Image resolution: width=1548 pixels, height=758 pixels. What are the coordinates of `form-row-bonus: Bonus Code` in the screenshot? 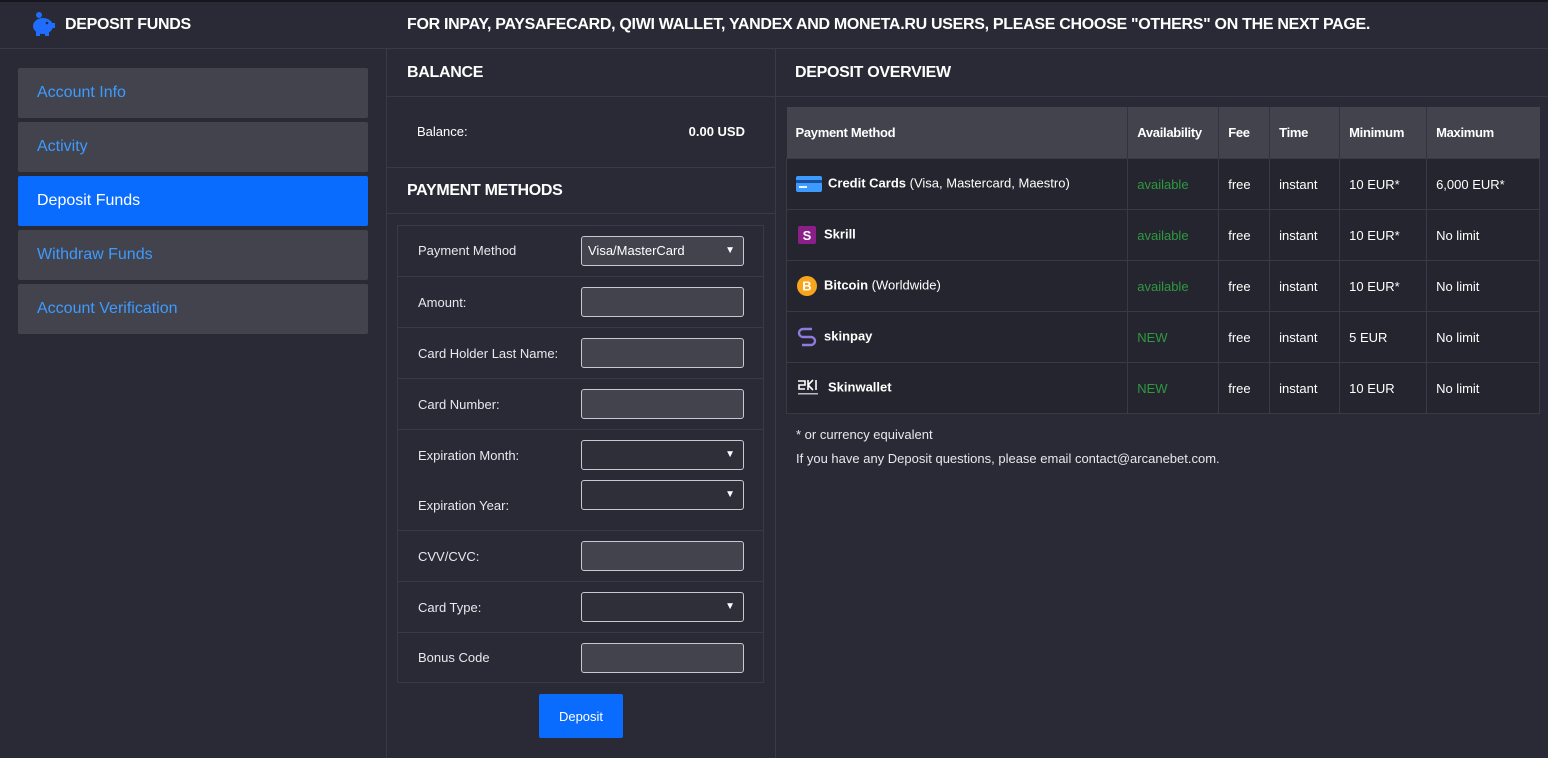 It's located at (580, 657).